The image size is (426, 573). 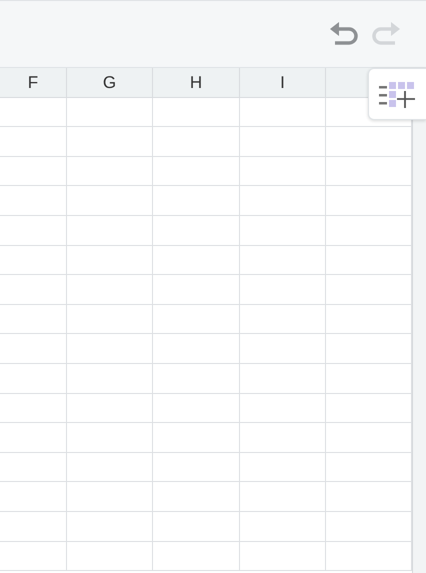 I want to click on column-header: H, so click(x=196, y=83).